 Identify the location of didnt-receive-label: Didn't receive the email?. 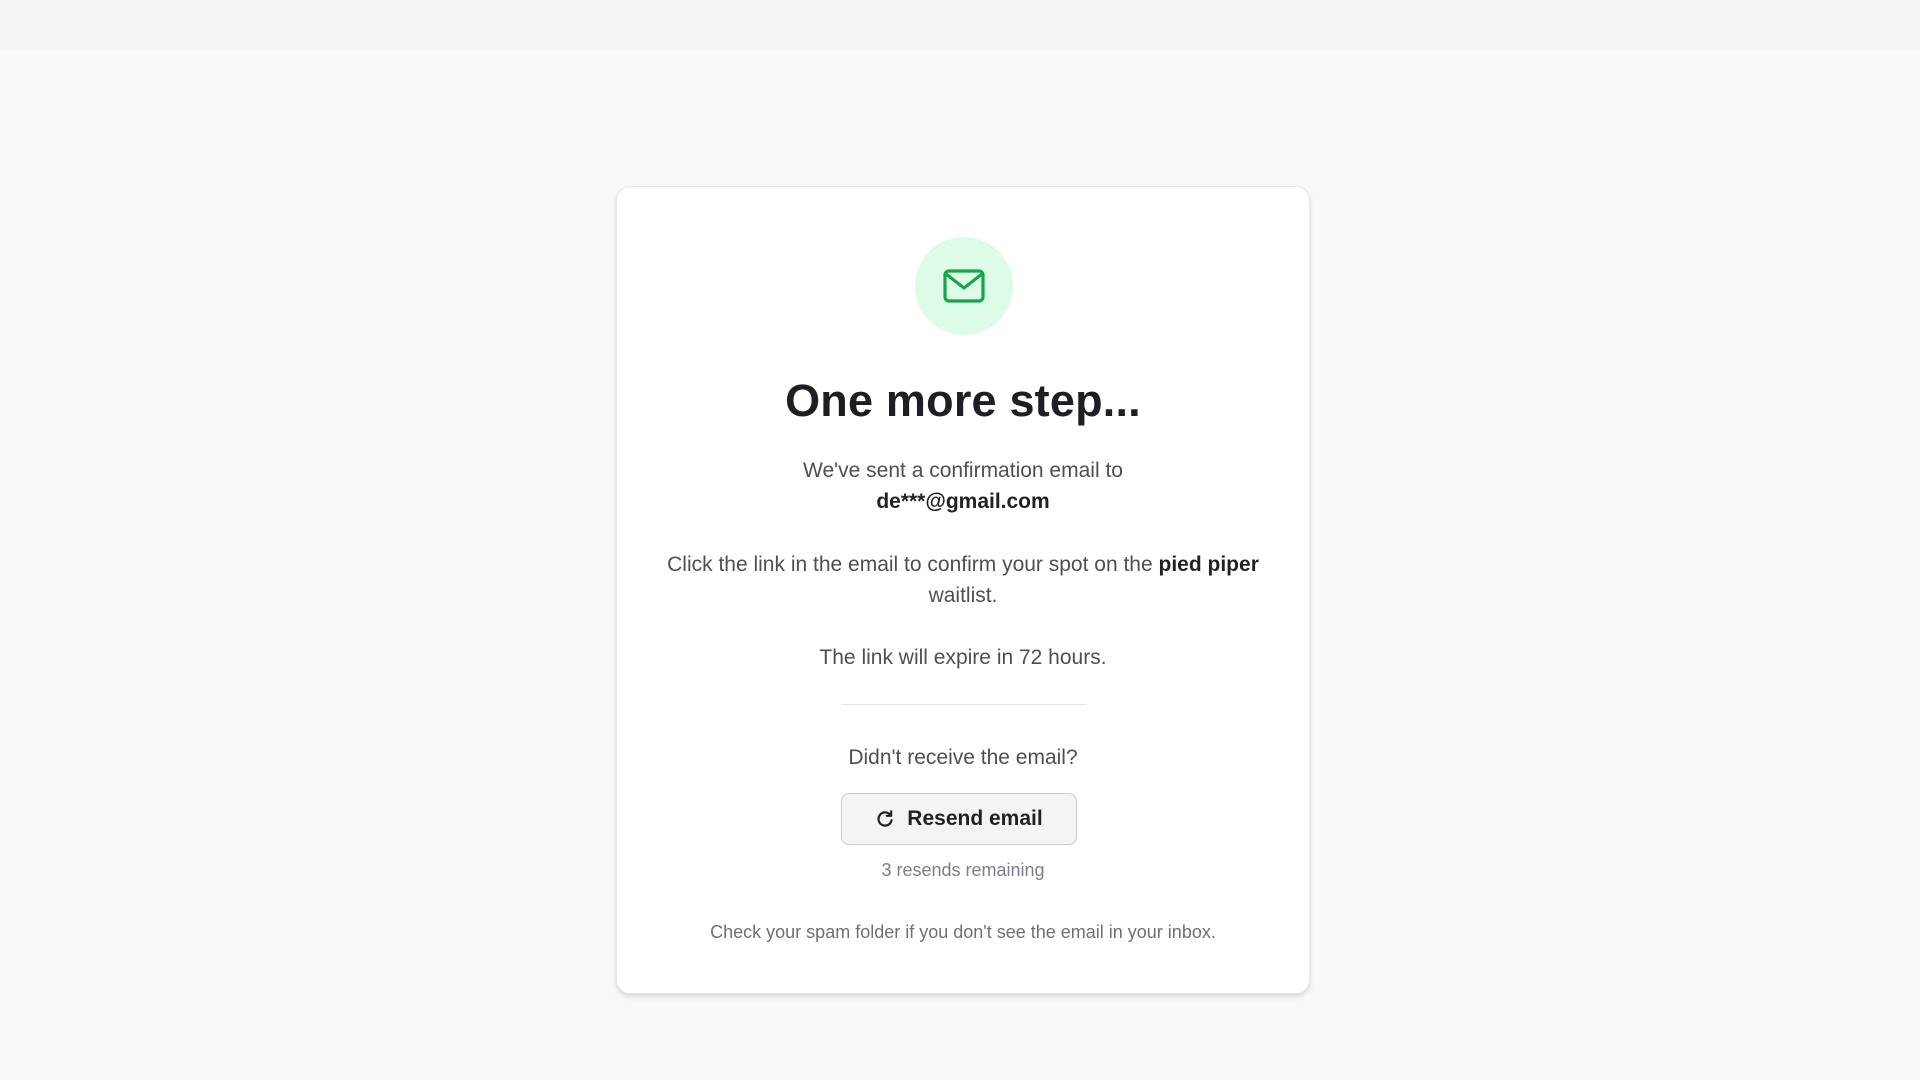
(963, 757).